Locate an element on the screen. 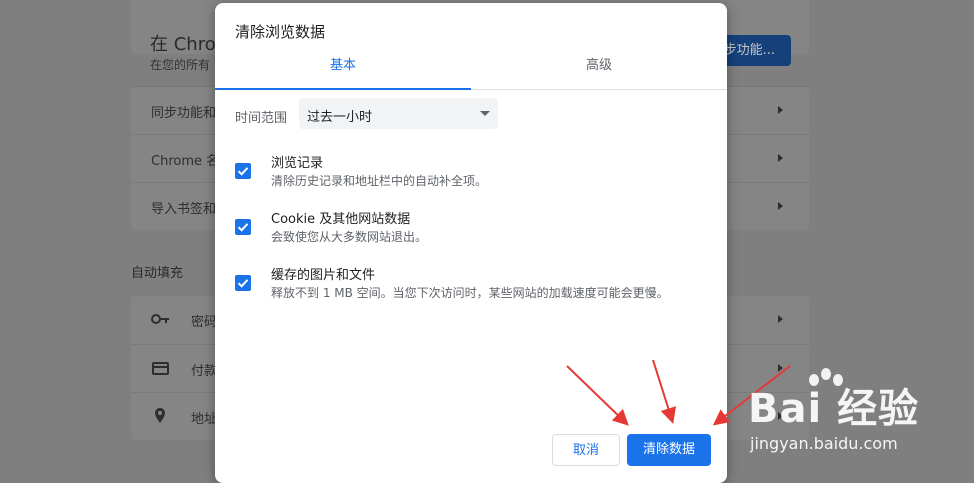  settings-row-label: 地址 is located at coordinates (204, 419).